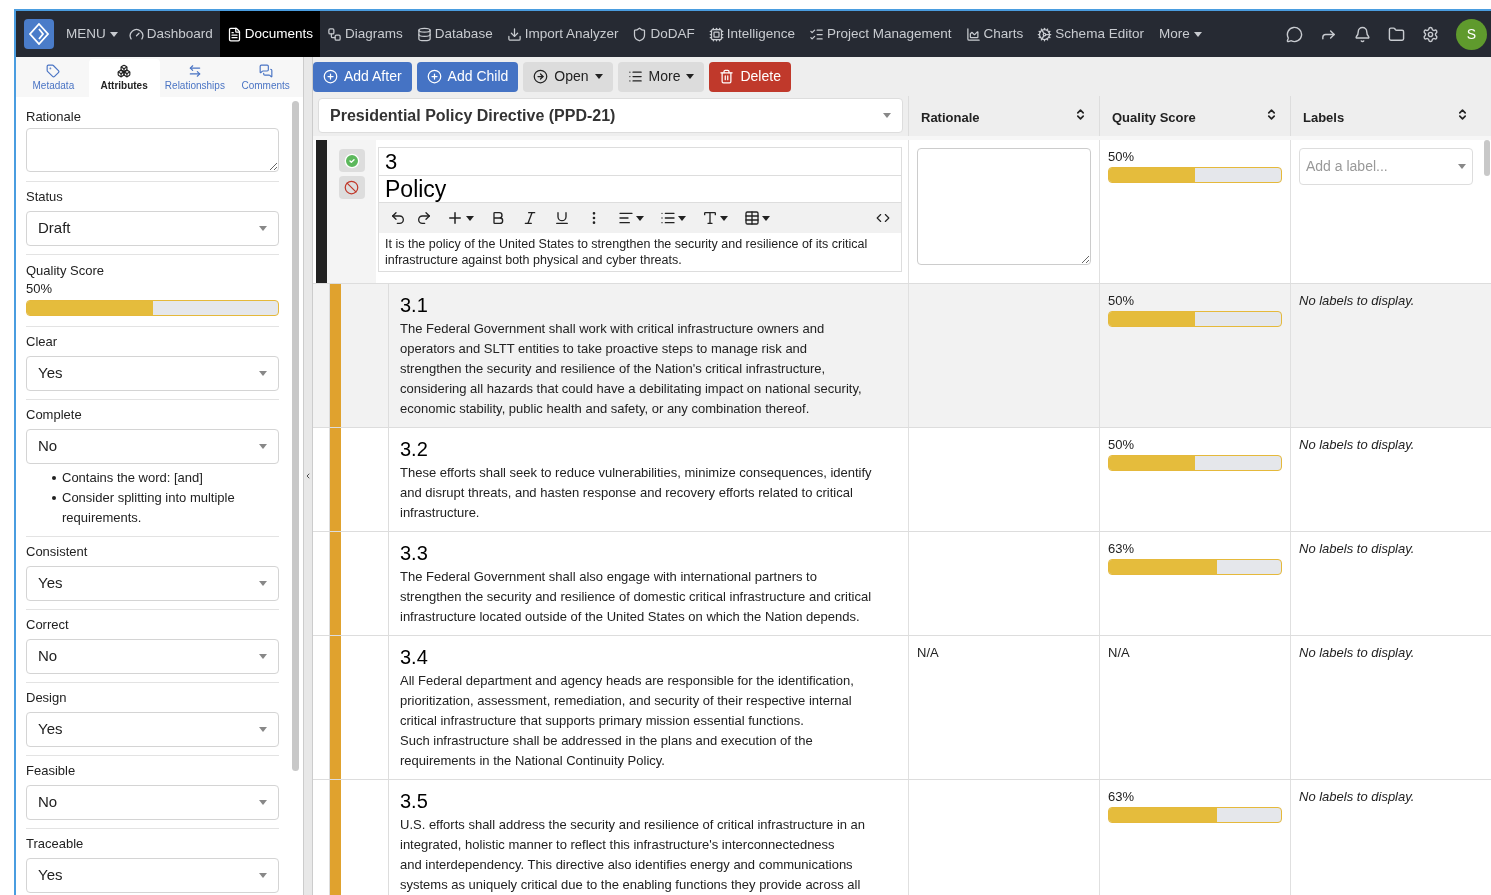 Image resolution: width=1491 pixels, height=895 pixels. What do you see at coordinates (1396, 34) in the screenshot?
I see `folder-icon` at bounding box center [1396, 34].